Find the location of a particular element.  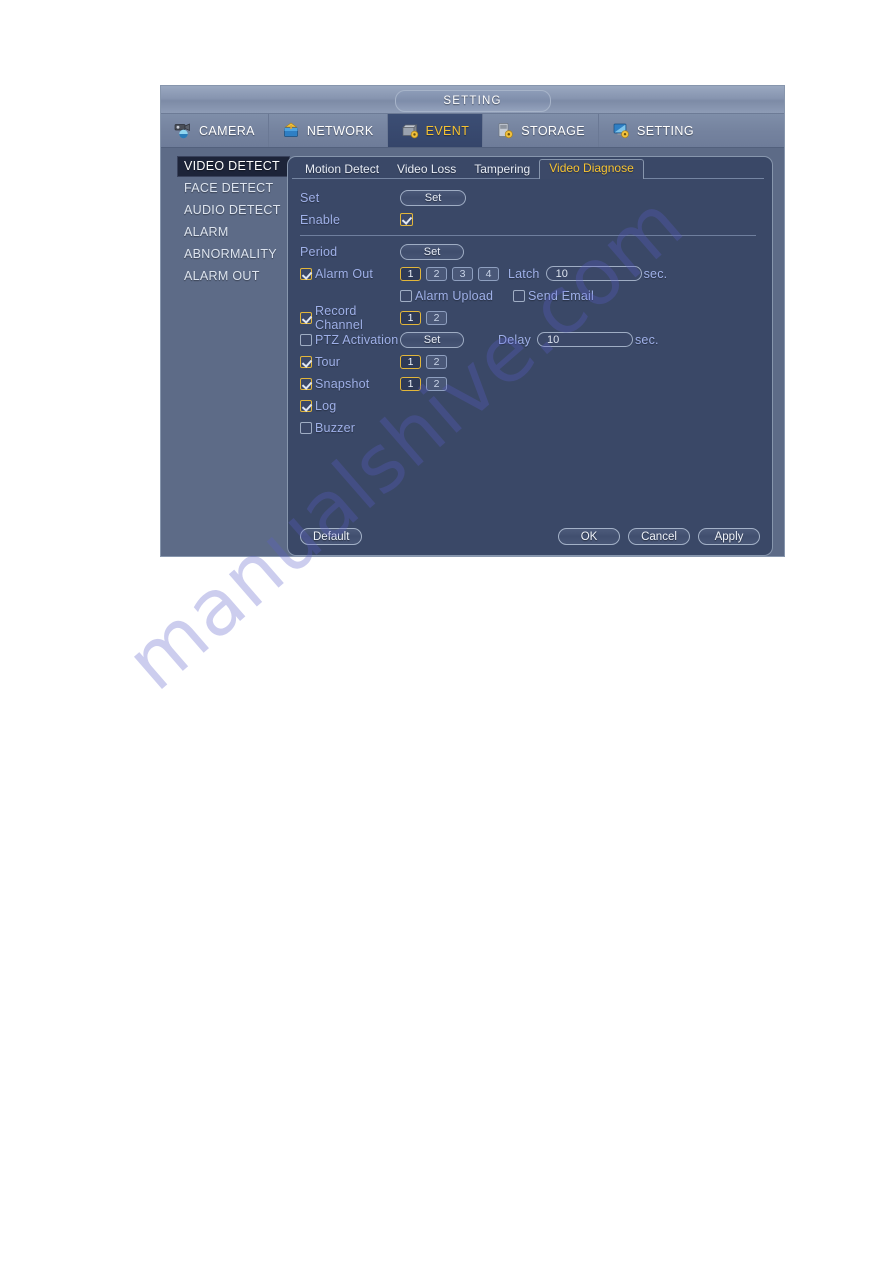

camera-icon is located at coordinates (183, 130).